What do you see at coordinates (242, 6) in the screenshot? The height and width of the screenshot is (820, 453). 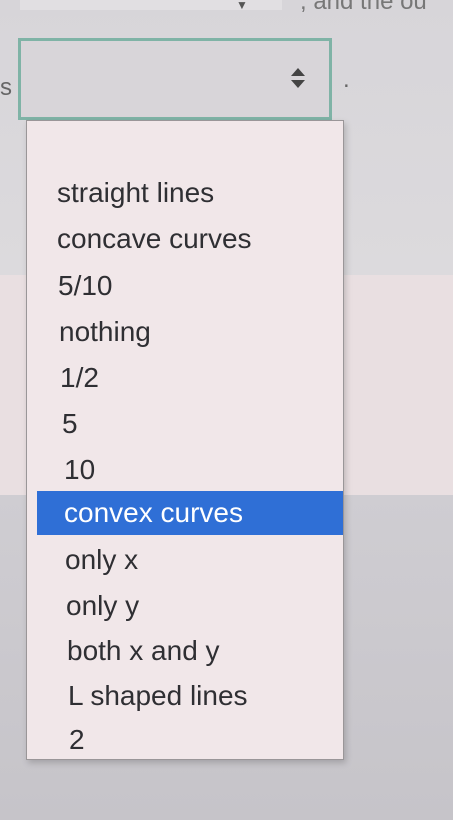 I see `chevron-down-icon: ▼` at bounding box center [242, 6].